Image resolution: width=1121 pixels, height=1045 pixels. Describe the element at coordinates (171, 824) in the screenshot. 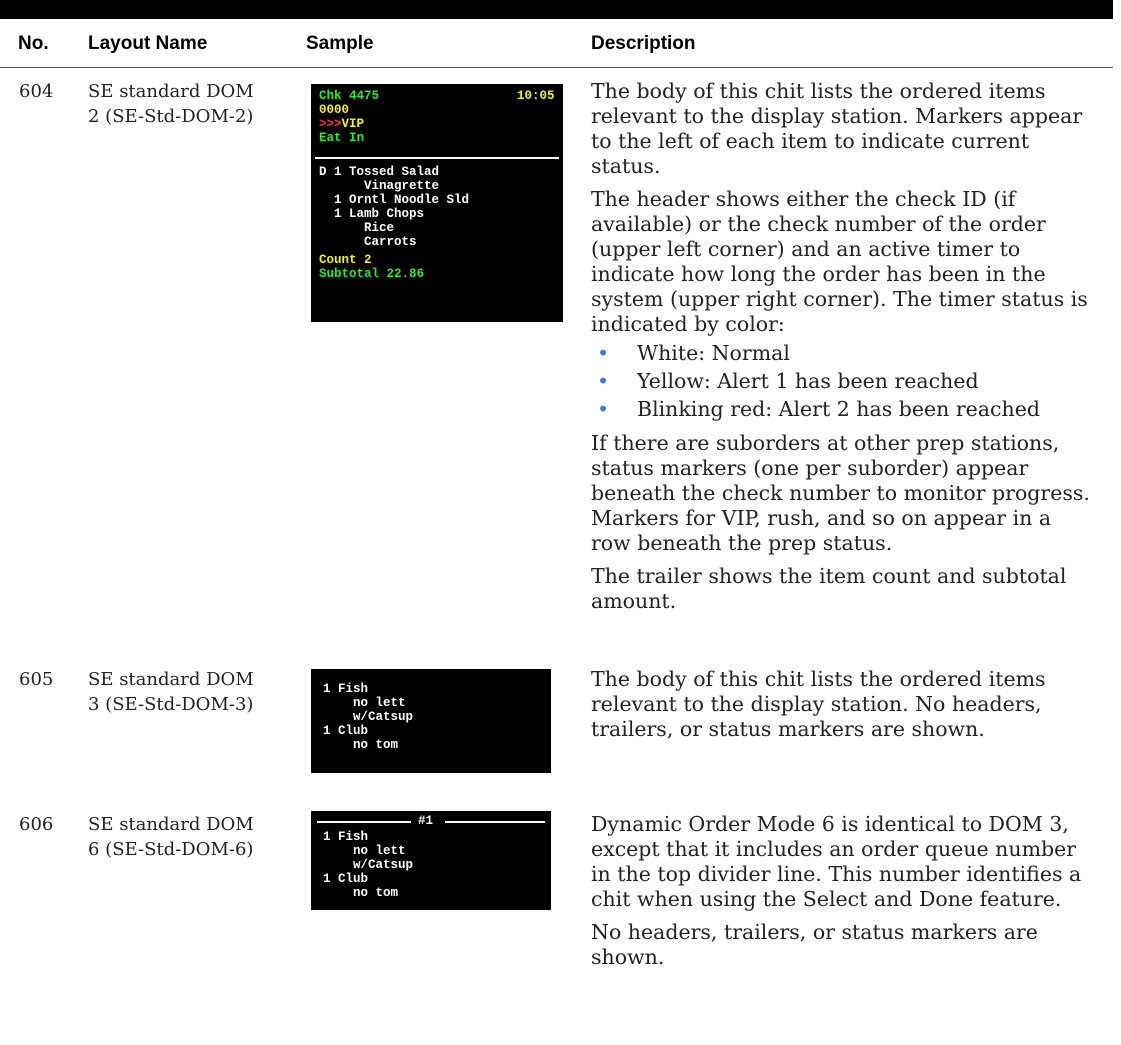

I see `row-606-name-line1: SE standard DOM` at that location.